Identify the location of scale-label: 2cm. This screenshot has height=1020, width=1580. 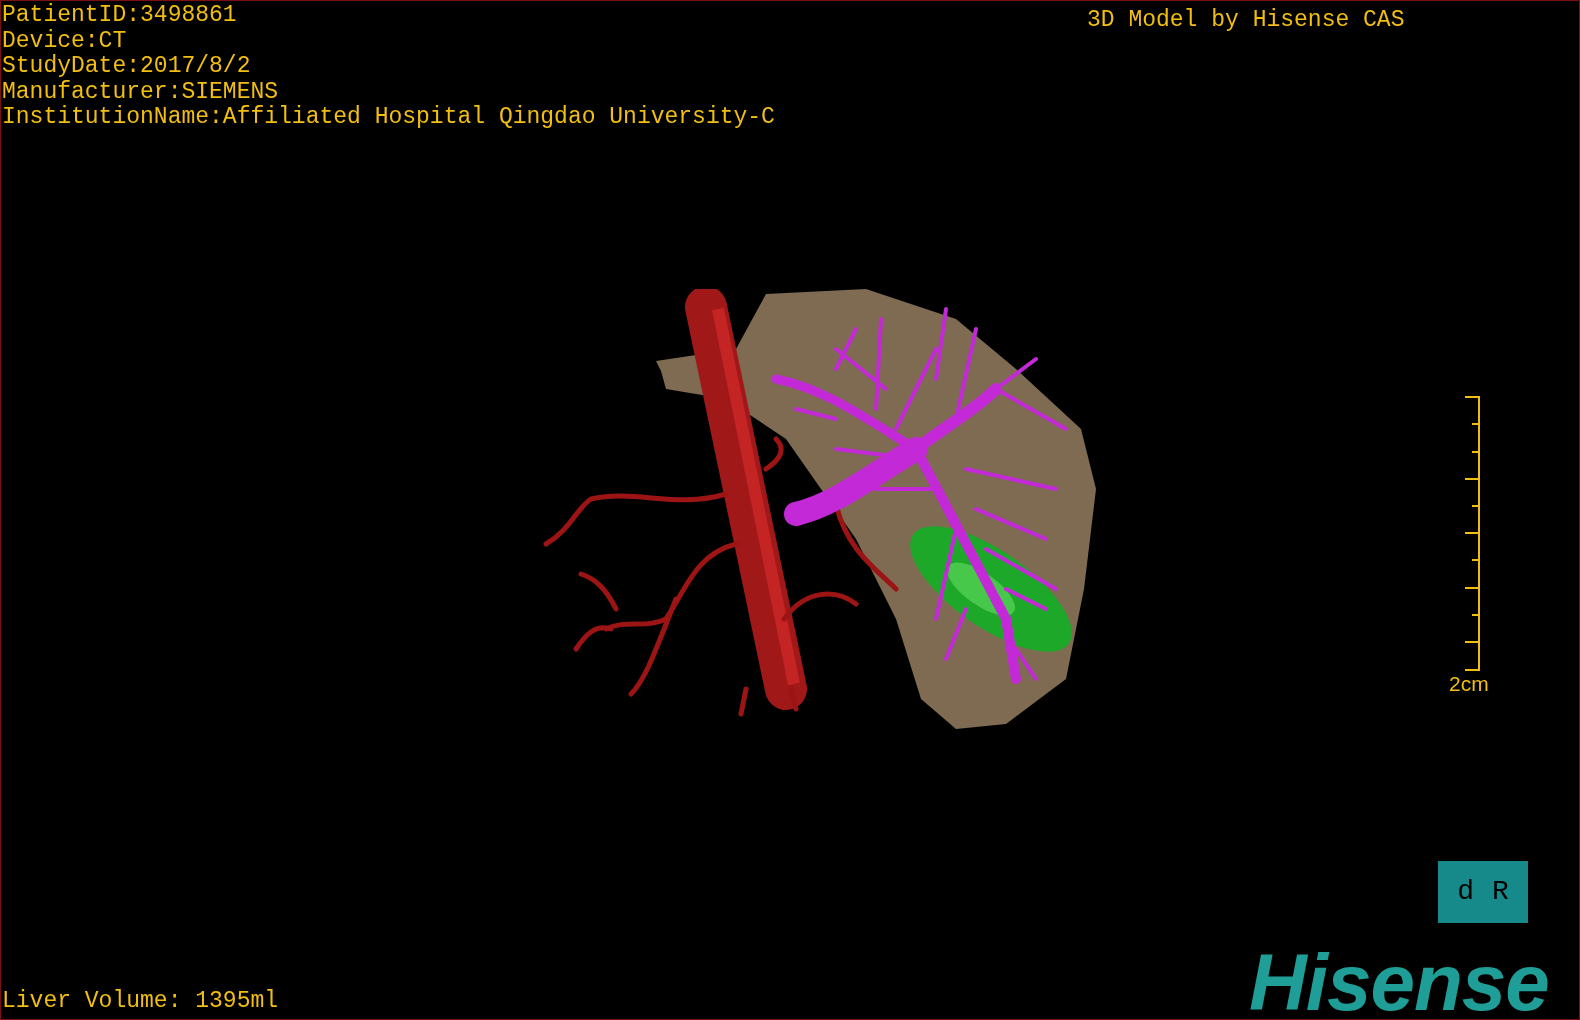
(1469, 683).